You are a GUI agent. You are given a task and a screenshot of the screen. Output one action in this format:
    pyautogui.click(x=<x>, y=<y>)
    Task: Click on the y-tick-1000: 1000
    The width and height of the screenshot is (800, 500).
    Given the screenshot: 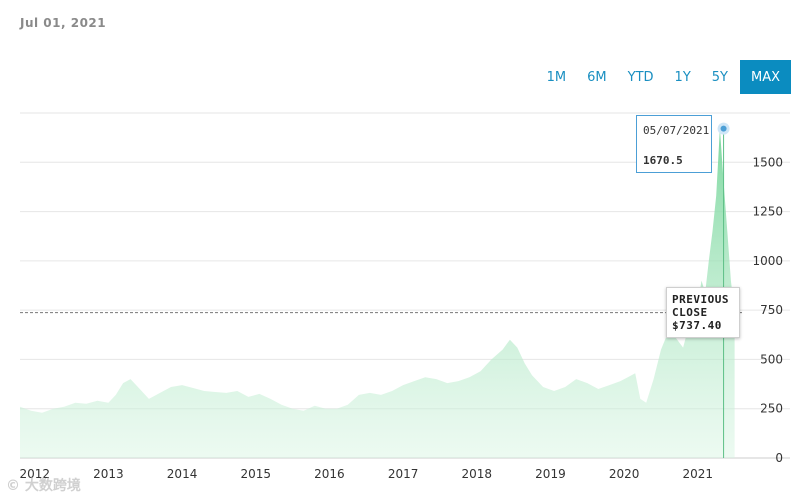 What is the action you would take?
    pyautogui.click(x=767, y=261)
    